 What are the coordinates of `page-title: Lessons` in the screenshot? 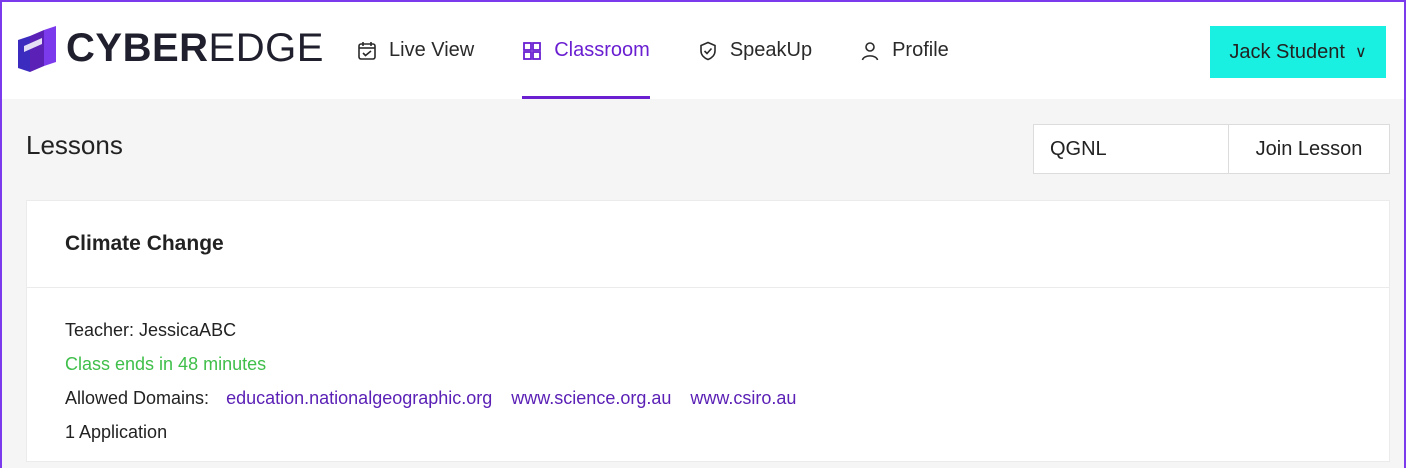 It's located at (74, 145).